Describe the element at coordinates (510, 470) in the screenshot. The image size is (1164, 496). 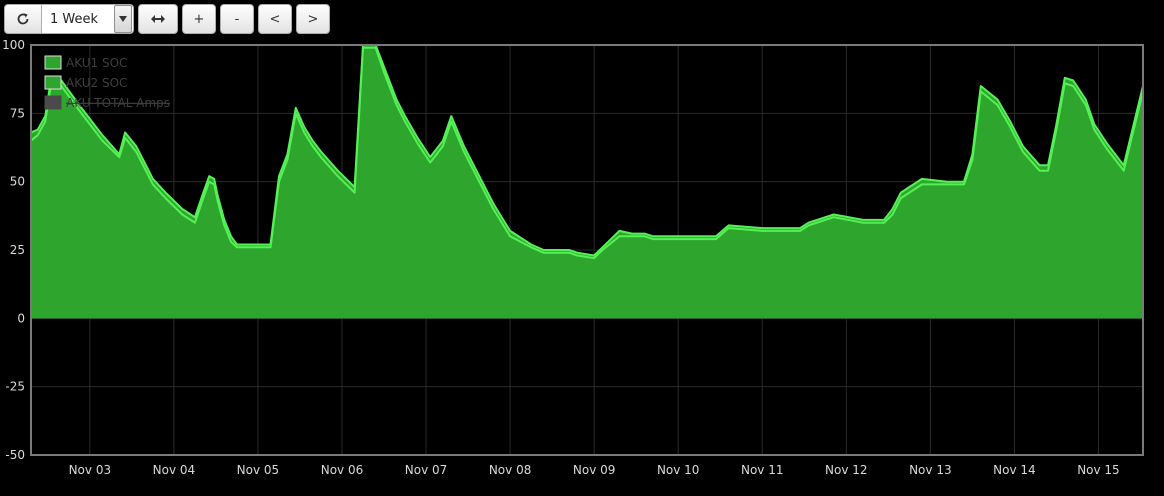
I see `x-tick-label: Nov 08` at that location.